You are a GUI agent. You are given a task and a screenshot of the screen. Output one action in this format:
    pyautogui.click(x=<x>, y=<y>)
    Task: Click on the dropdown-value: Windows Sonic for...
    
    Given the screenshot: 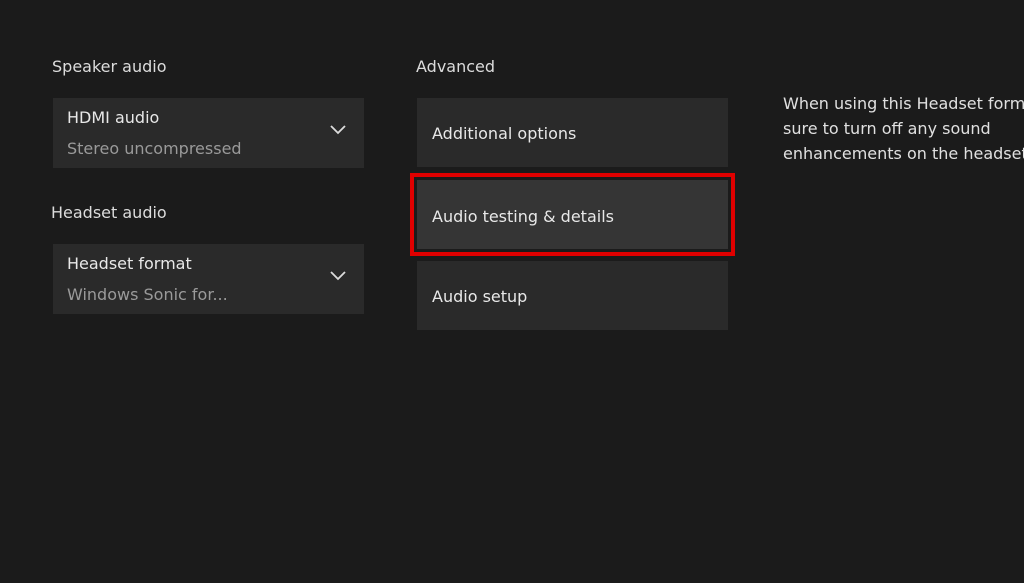 What is the action you would take?
    pyautogui.click(x=147, y=294)
    